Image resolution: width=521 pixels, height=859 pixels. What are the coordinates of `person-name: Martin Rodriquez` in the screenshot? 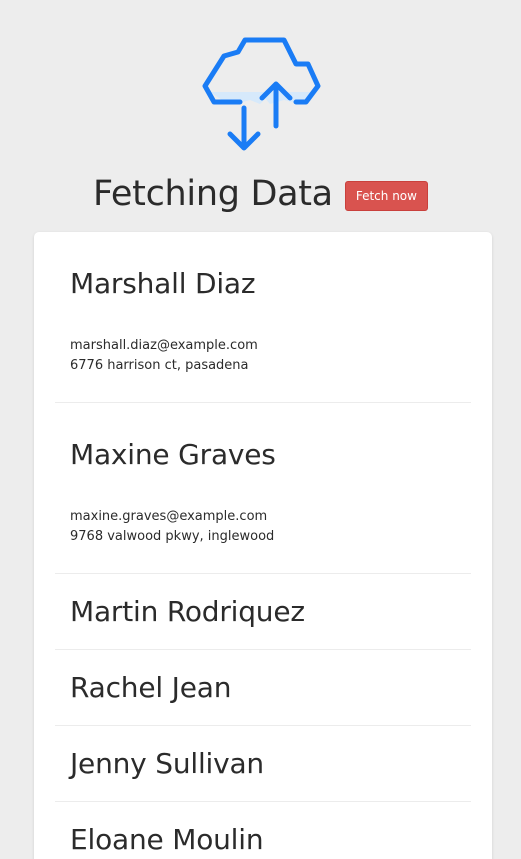 It's located at (187, 611).